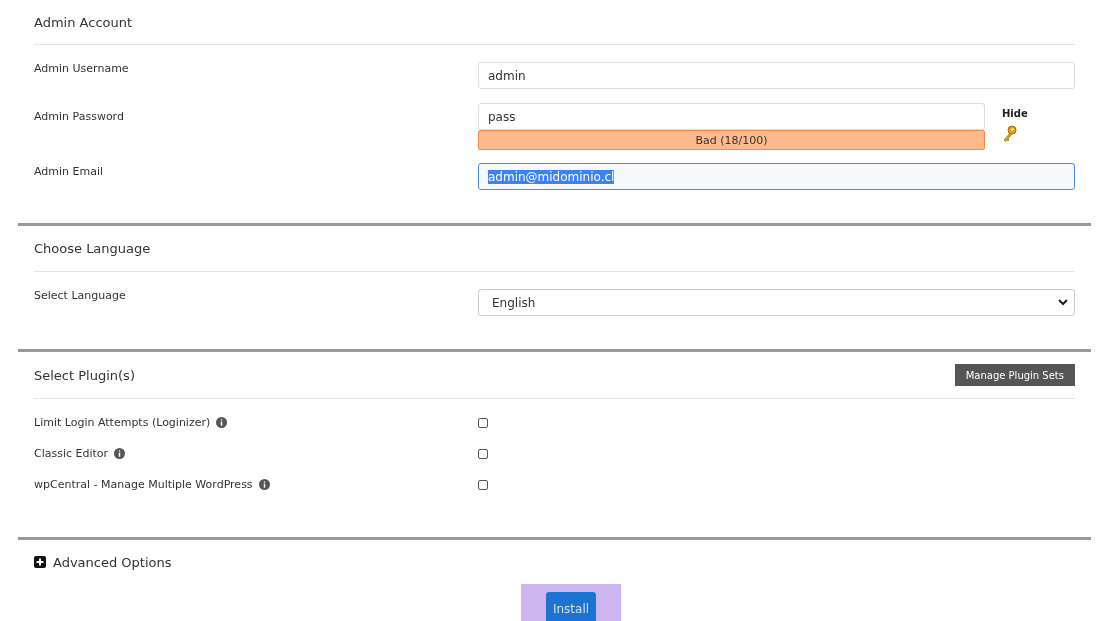 This screenshot has width=1103, height=621. What do you see at coordinates (1014, 375) in the screenshot?
I see `manage-plugin-sets-button: Manage Plugin Sets` at bounding box center [1014, 375].